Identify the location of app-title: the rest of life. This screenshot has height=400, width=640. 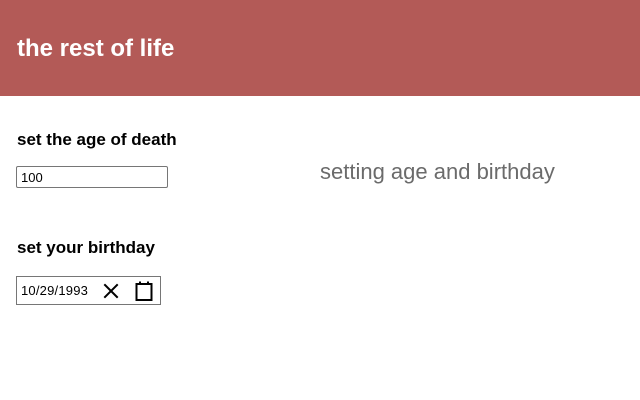
(96, 48).